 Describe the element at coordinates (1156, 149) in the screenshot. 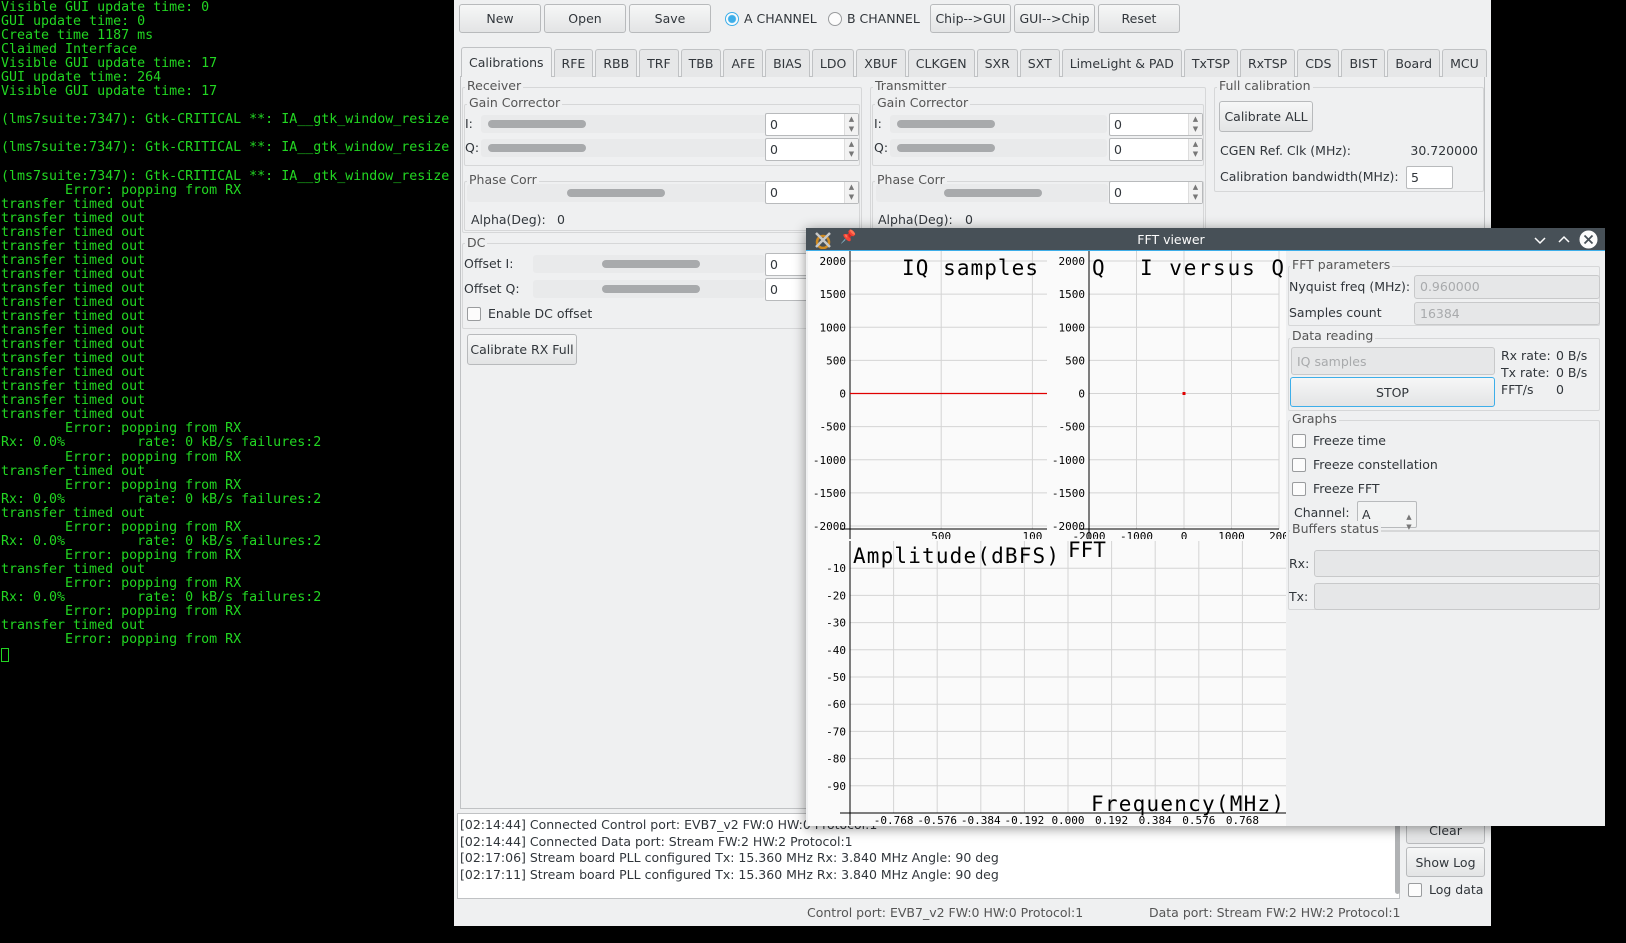

I see `tx-q-spinbox: 0 ▲ ▼` at that location.